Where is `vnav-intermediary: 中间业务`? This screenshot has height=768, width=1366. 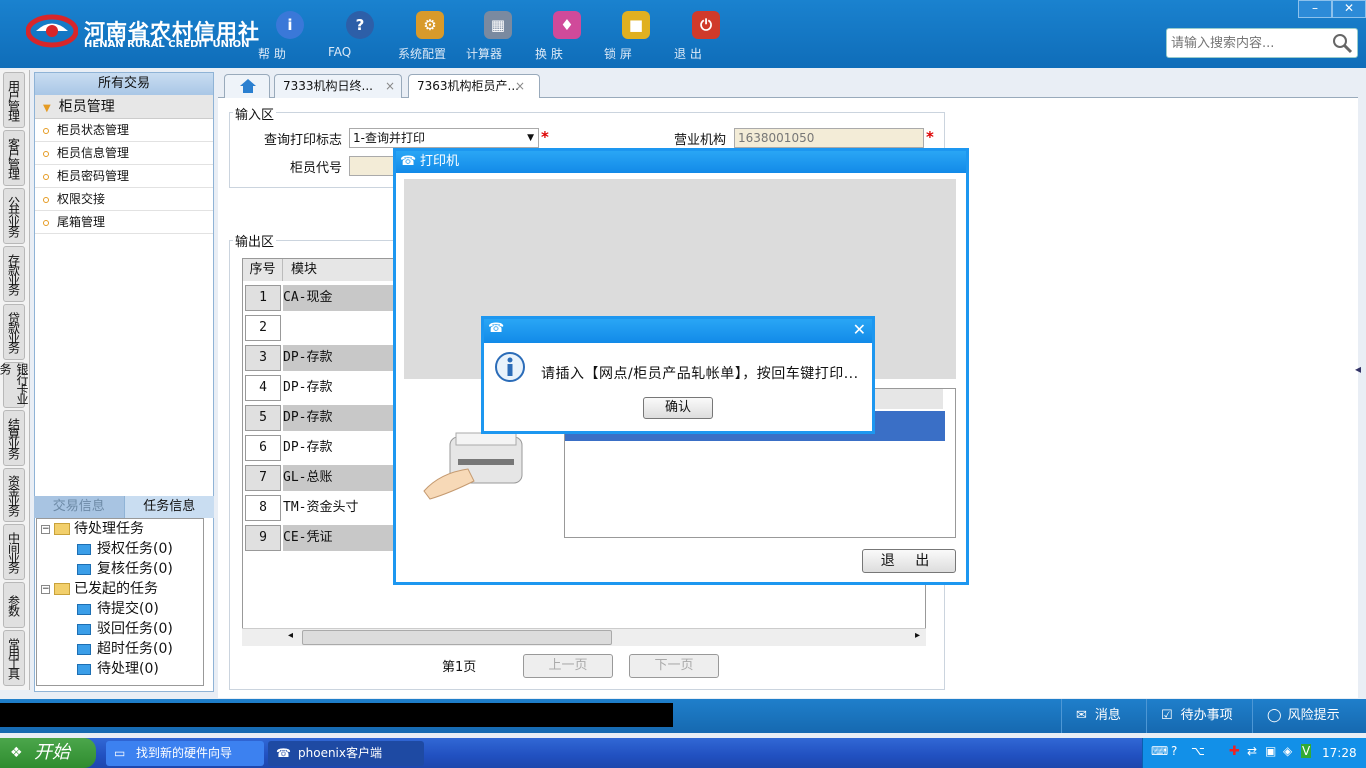
vnav-intermediary: 中间业务 is located at coordinates (14, 552).